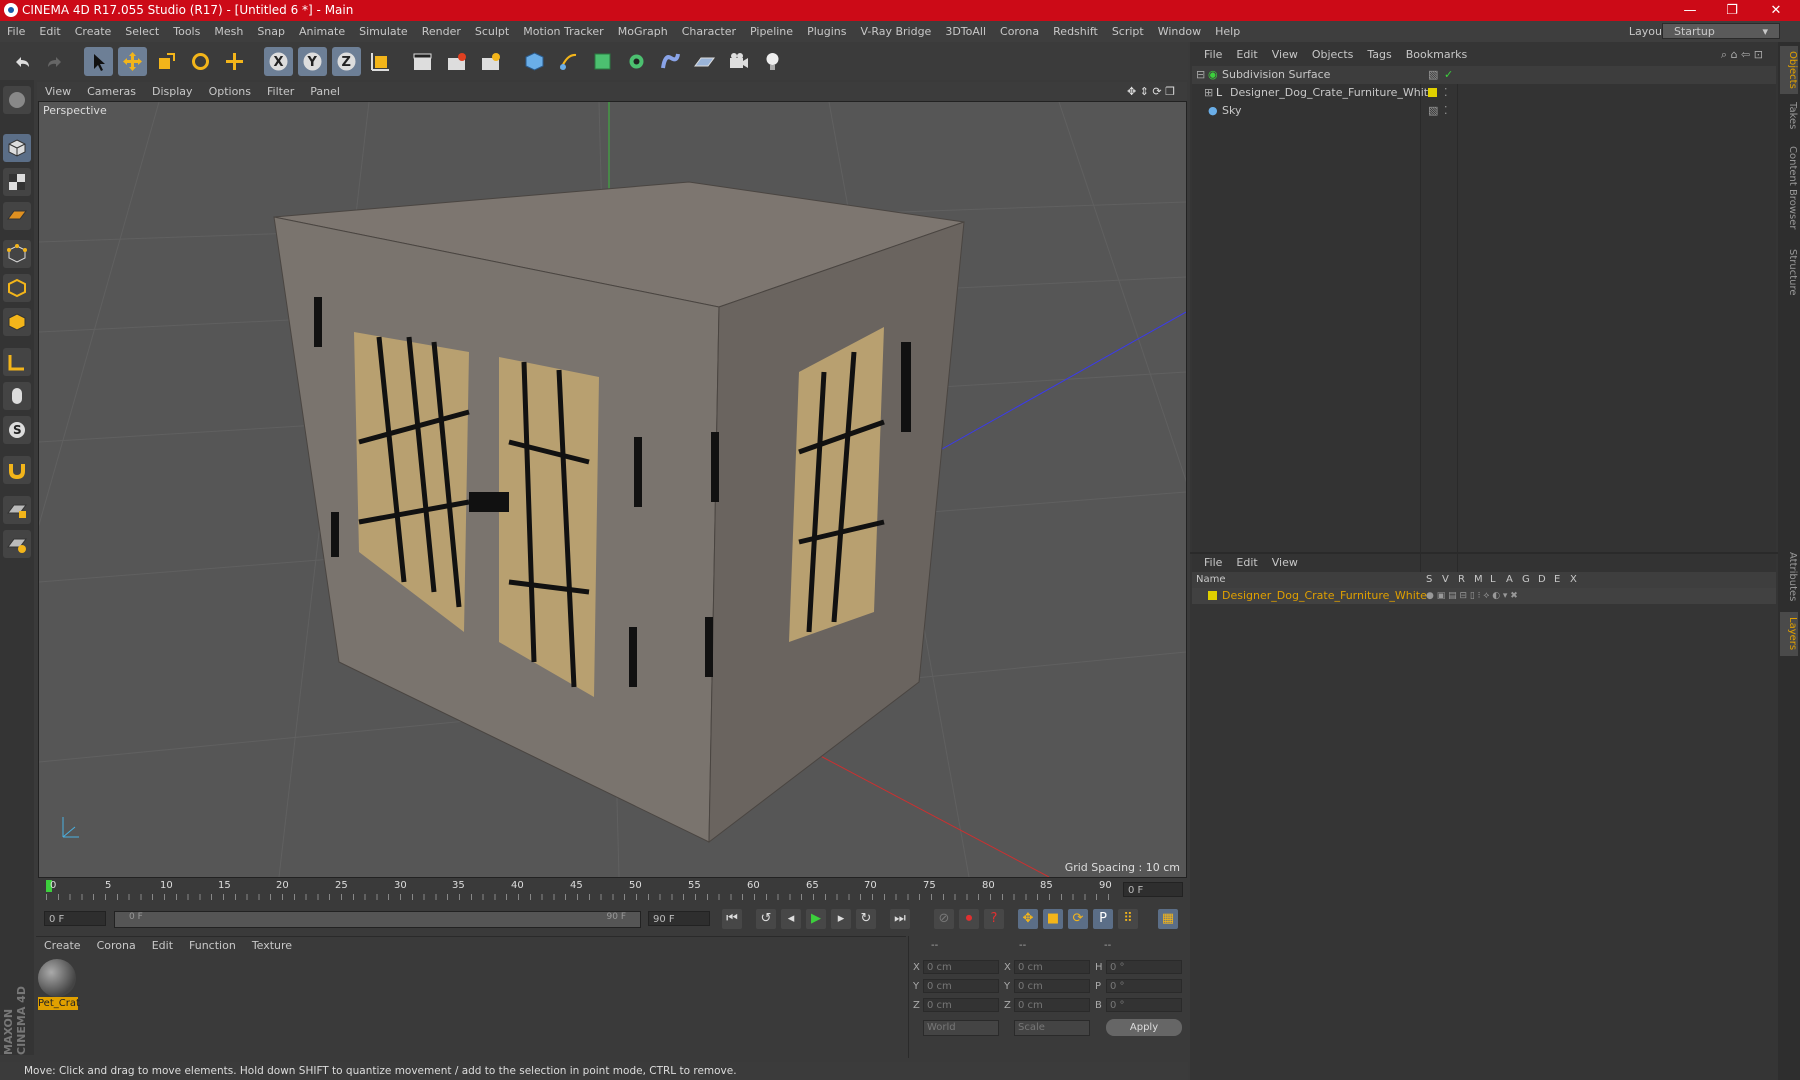 Image resolution: width=1800 pixels, height=1080 pixels. I want to click on y-axis-lock-button: Y, so click(312, 61).